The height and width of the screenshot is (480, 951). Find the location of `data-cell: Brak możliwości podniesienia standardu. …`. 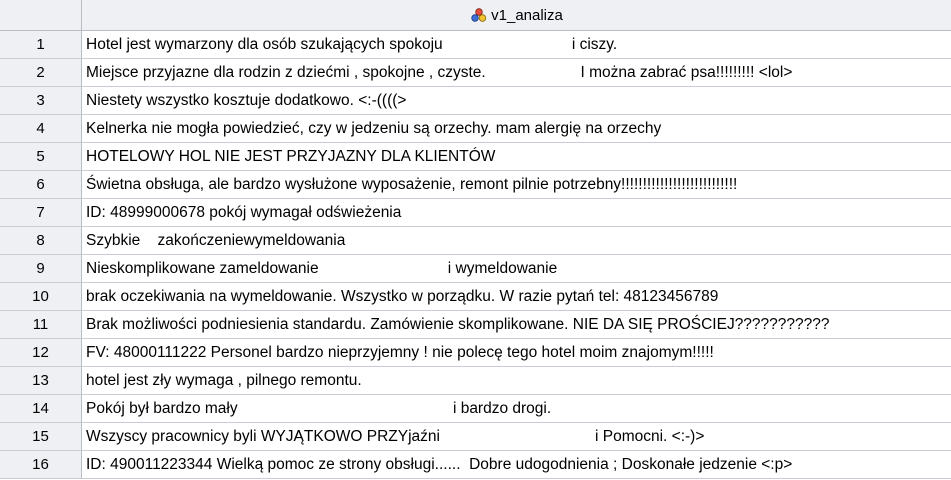

data-cell: Brak możliwości podniesienia standardu. … is located at coordinates (516, 325).